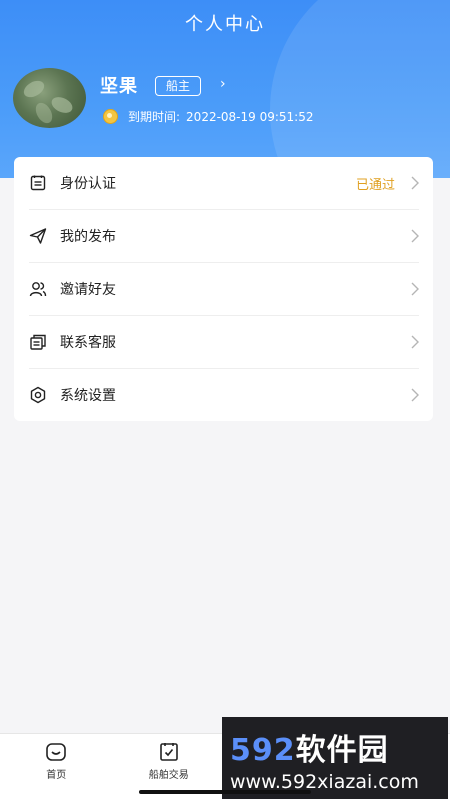  What do you see at coordinates (225, 792) in the screenshot?
I see `home-indicator` at bounding box center [225, 792].